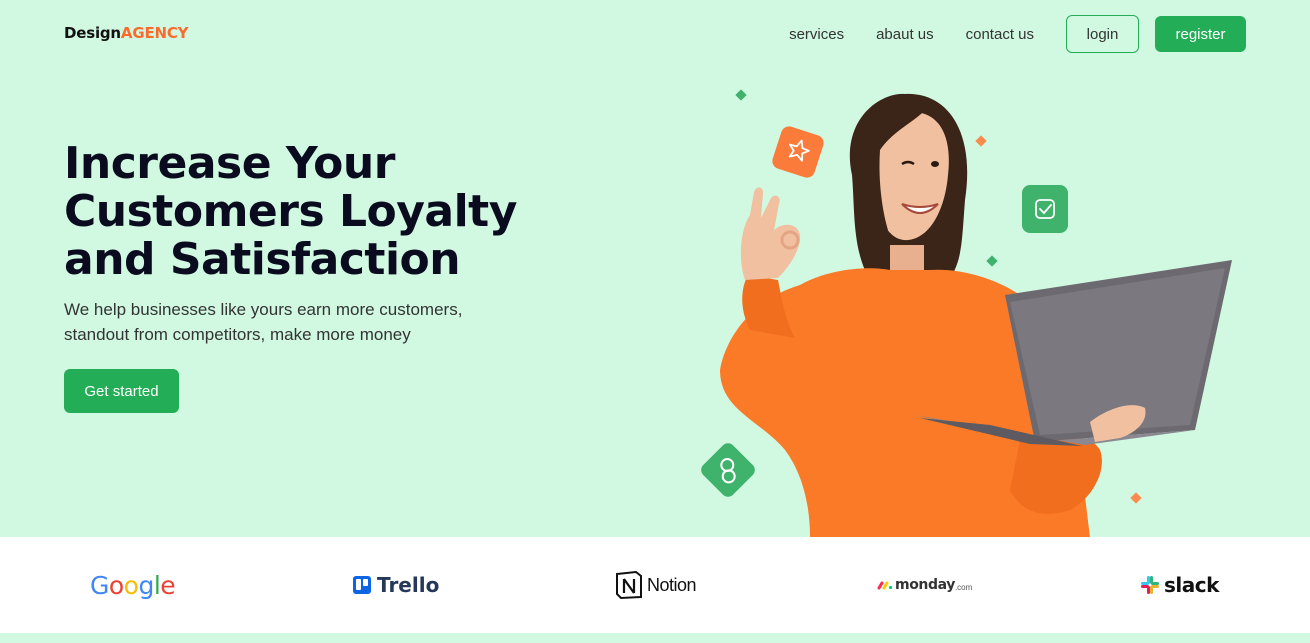  I want to click on monday-logo-suffix: .com, so click(963, 587).